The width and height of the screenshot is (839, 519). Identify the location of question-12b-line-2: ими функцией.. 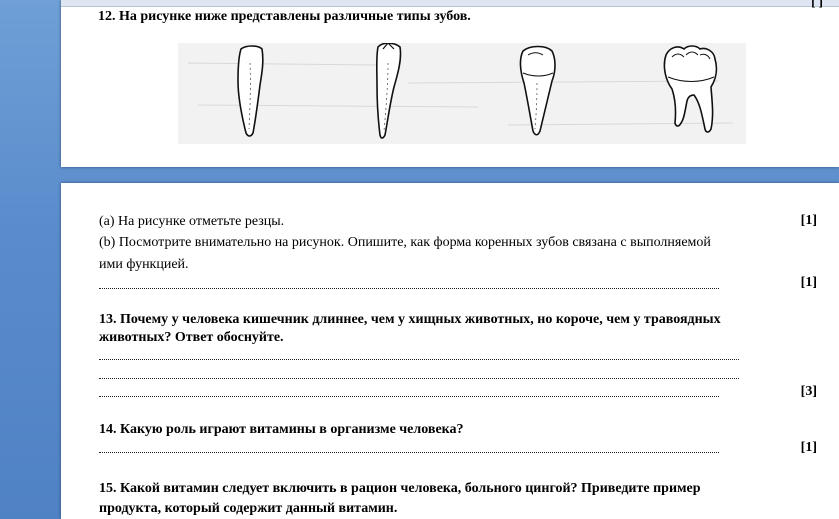
(144, 264).